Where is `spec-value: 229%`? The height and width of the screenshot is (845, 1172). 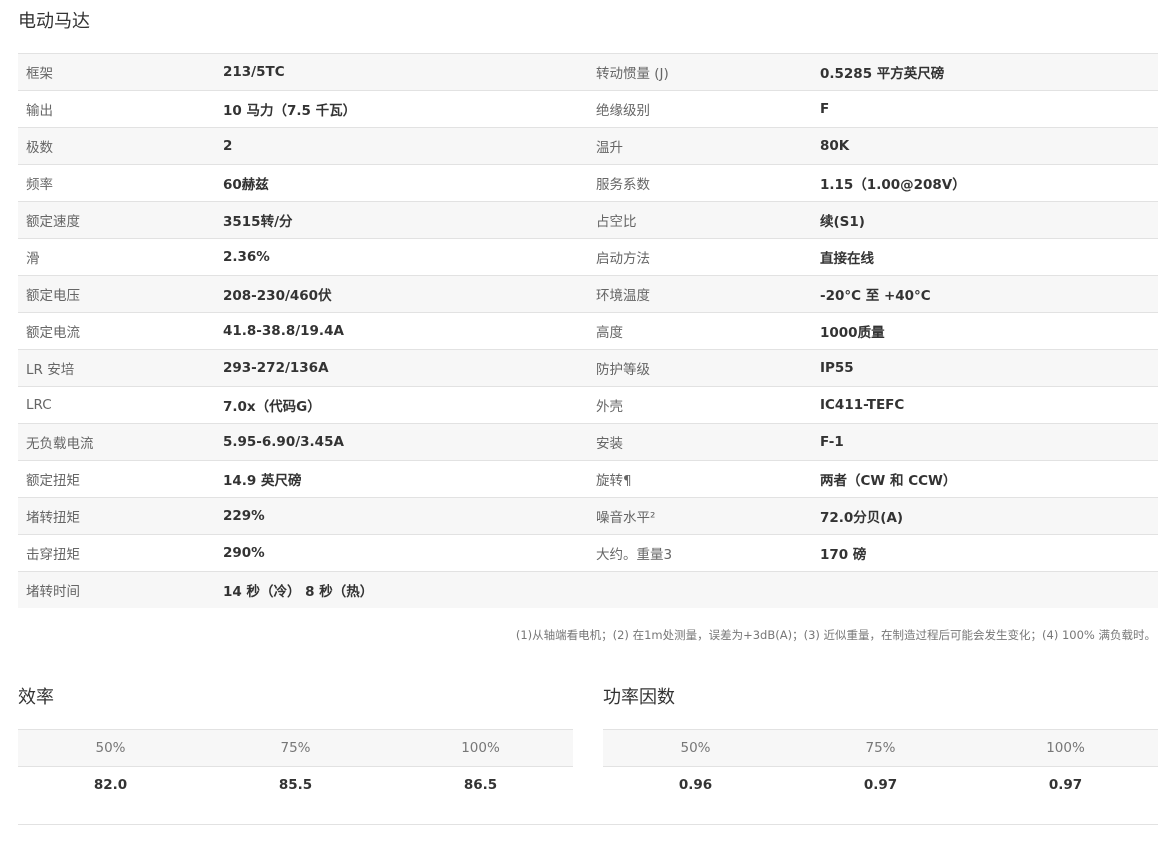 spec-value: 229% is located at coordinates (401, 516).